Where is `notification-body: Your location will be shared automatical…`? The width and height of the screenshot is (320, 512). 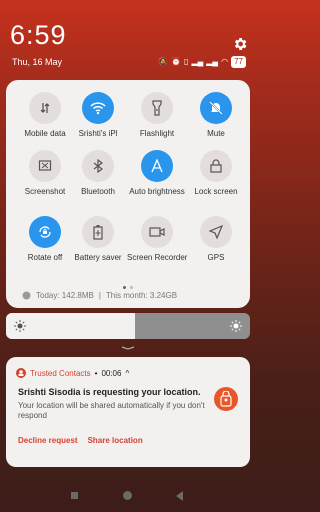
notification-body: Your location will be shared automatical… is located at coordinates (111, 410).